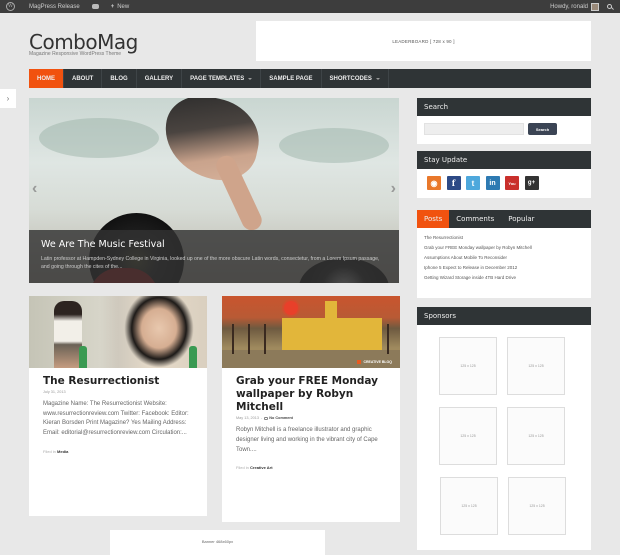 This screenshot has height=555, width=620. I want to click on post-category-link: Creative Art, so click(261, 467).